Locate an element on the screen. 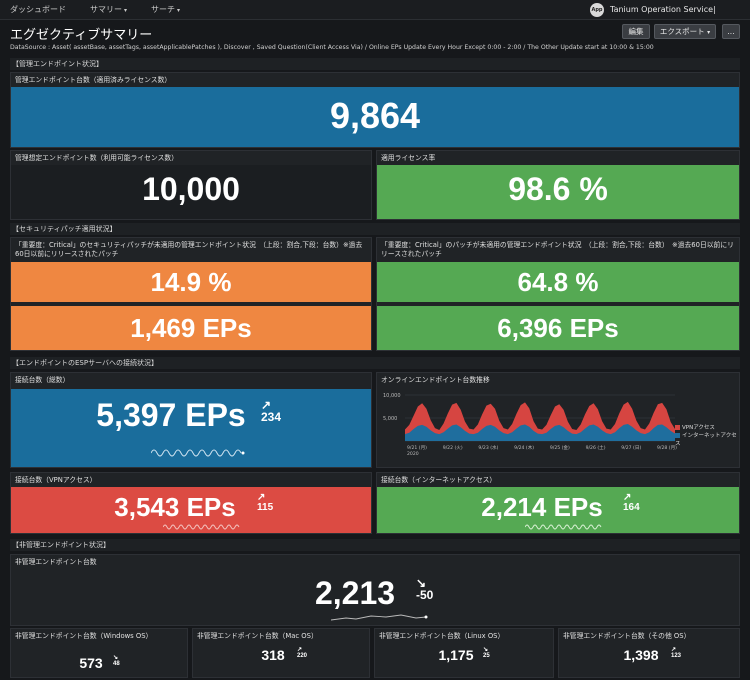 Image resolution: width=750 pixels, height=680 pixels. trend-indicator: ↗ 164 is located at coordinates (631, 503).